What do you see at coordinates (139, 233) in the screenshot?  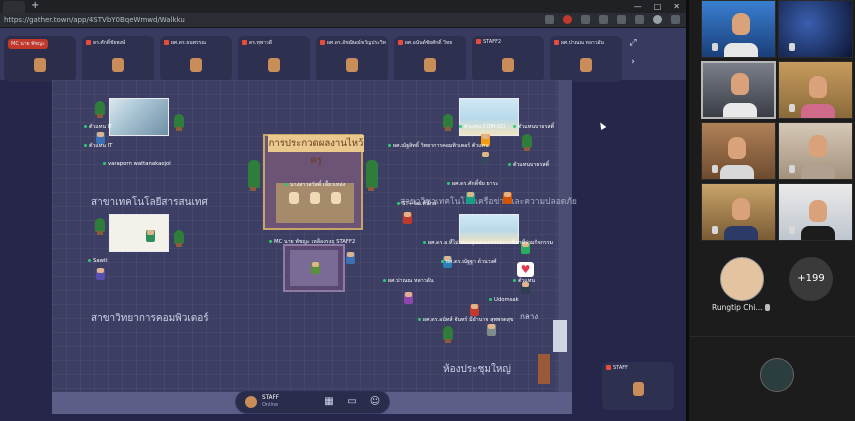 I see `document-picture` at bounding box center [139, 233].